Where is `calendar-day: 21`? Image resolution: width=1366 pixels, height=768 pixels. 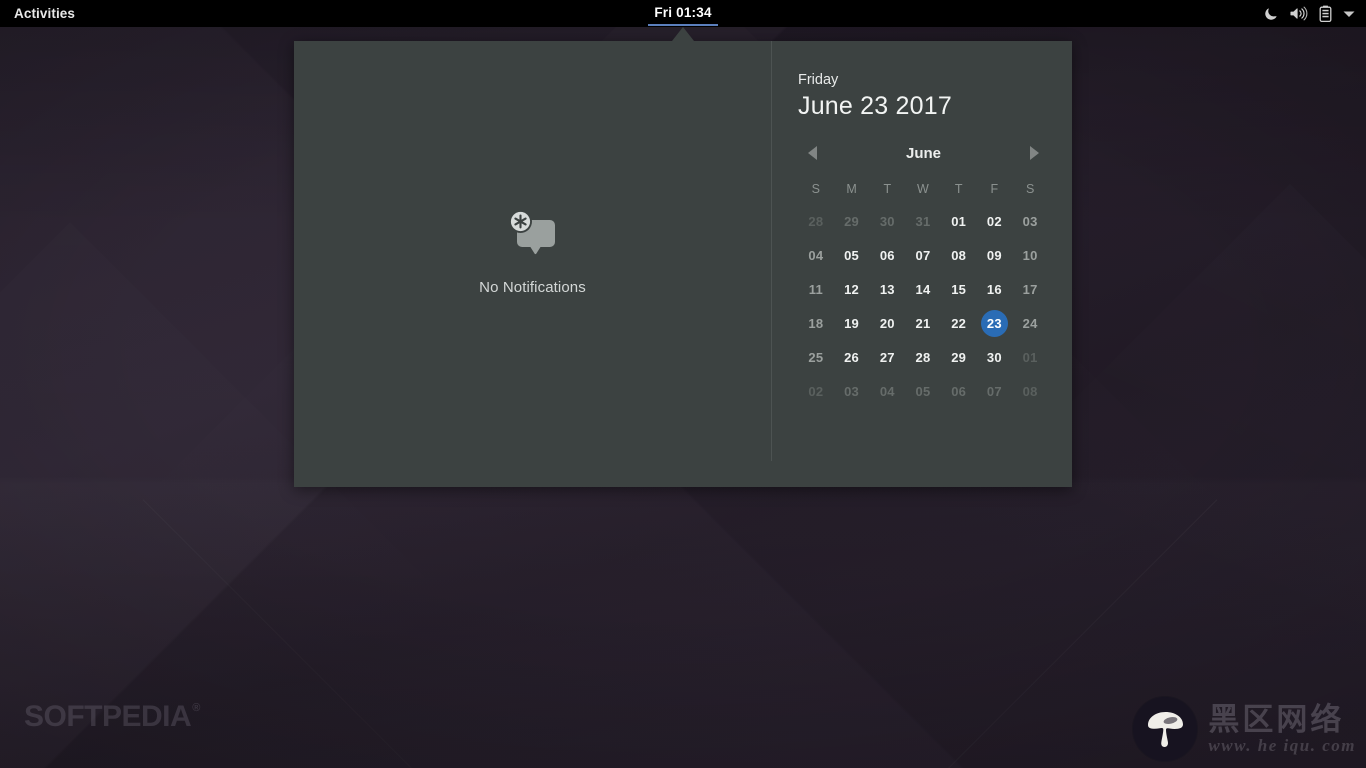 calendar-day: 21 is located at coordinates (922, 323).